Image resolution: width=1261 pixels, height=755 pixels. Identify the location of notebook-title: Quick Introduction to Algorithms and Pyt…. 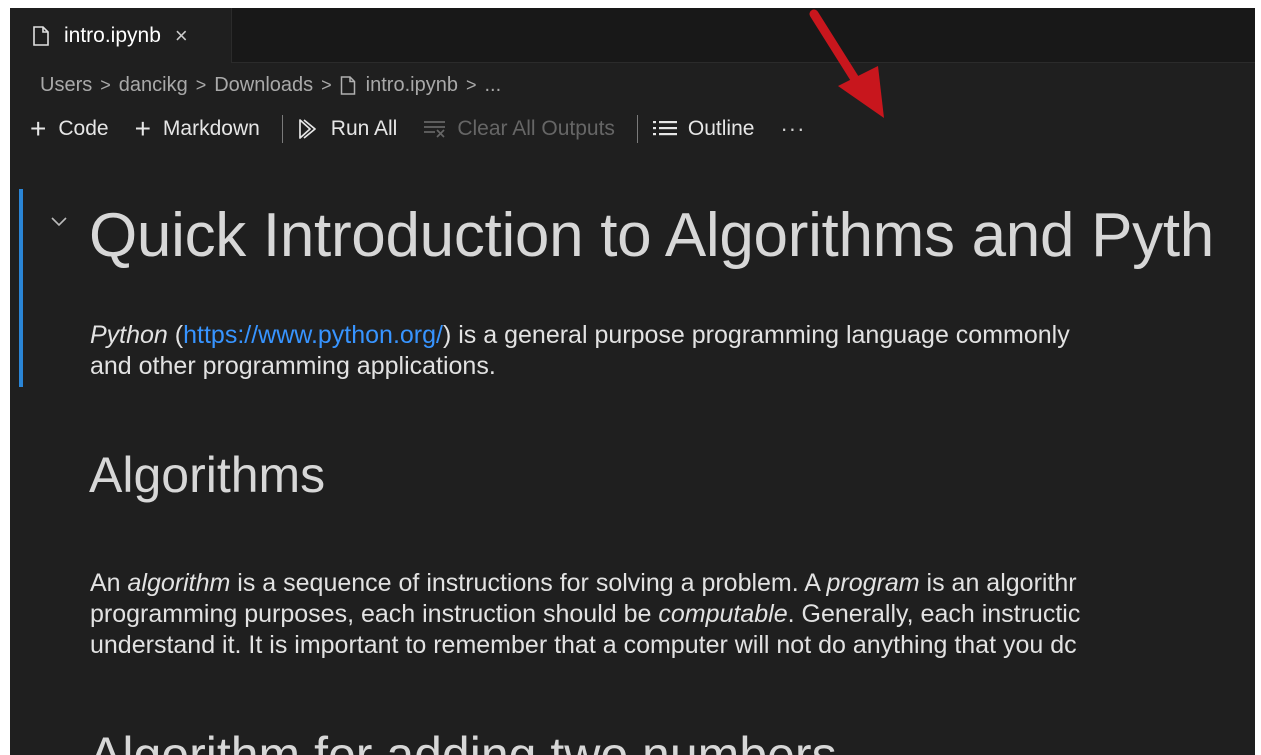
(651, 235).